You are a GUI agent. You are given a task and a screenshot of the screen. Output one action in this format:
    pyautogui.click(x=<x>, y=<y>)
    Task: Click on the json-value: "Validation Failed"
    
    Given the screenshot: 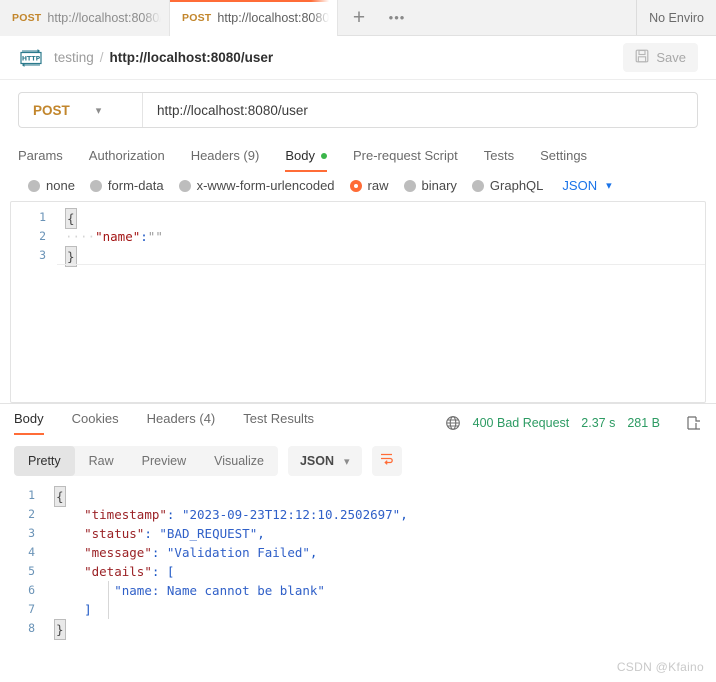 What is the action you would take?
    pyautogui.click(x=238, y=552)
    